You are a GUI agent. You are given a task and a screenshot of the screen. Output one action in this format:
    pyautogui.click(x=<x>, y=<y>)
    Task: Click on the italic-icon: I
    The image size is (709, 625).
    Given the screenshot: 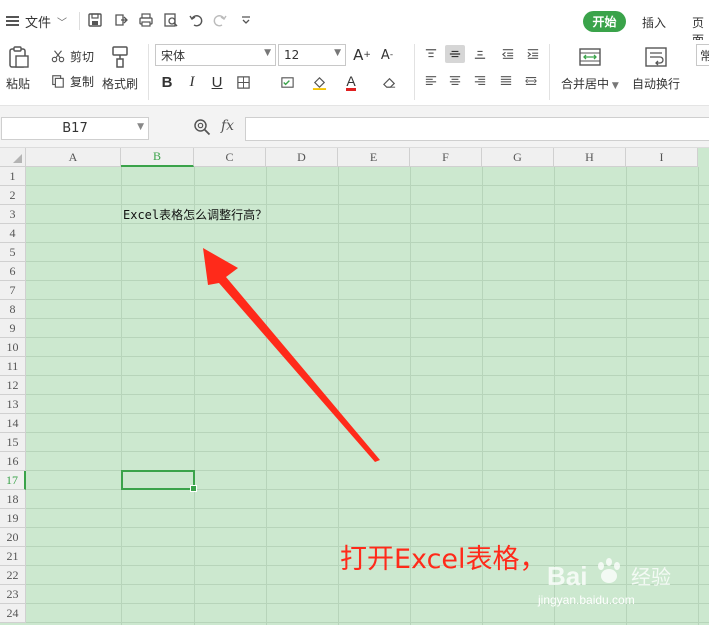 What is the action you would take?
    pyautogui.click(x=192, y=82)
    